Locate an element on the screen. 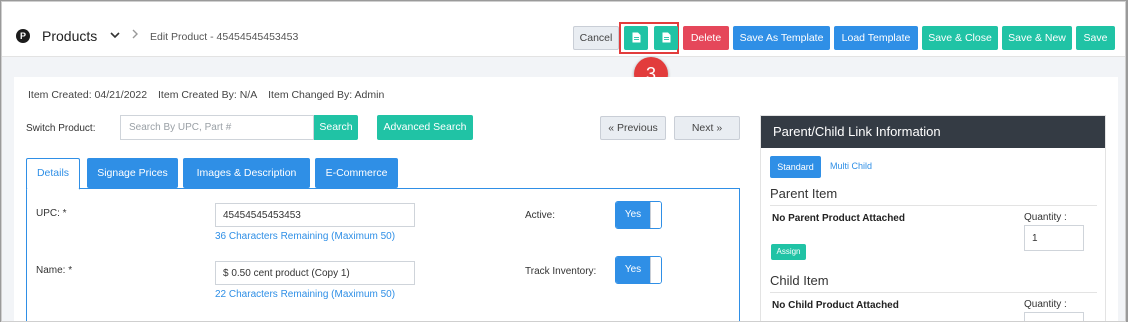 The image size is (1128, 322). child-quantity-input is located at coordinates (1054, 316).